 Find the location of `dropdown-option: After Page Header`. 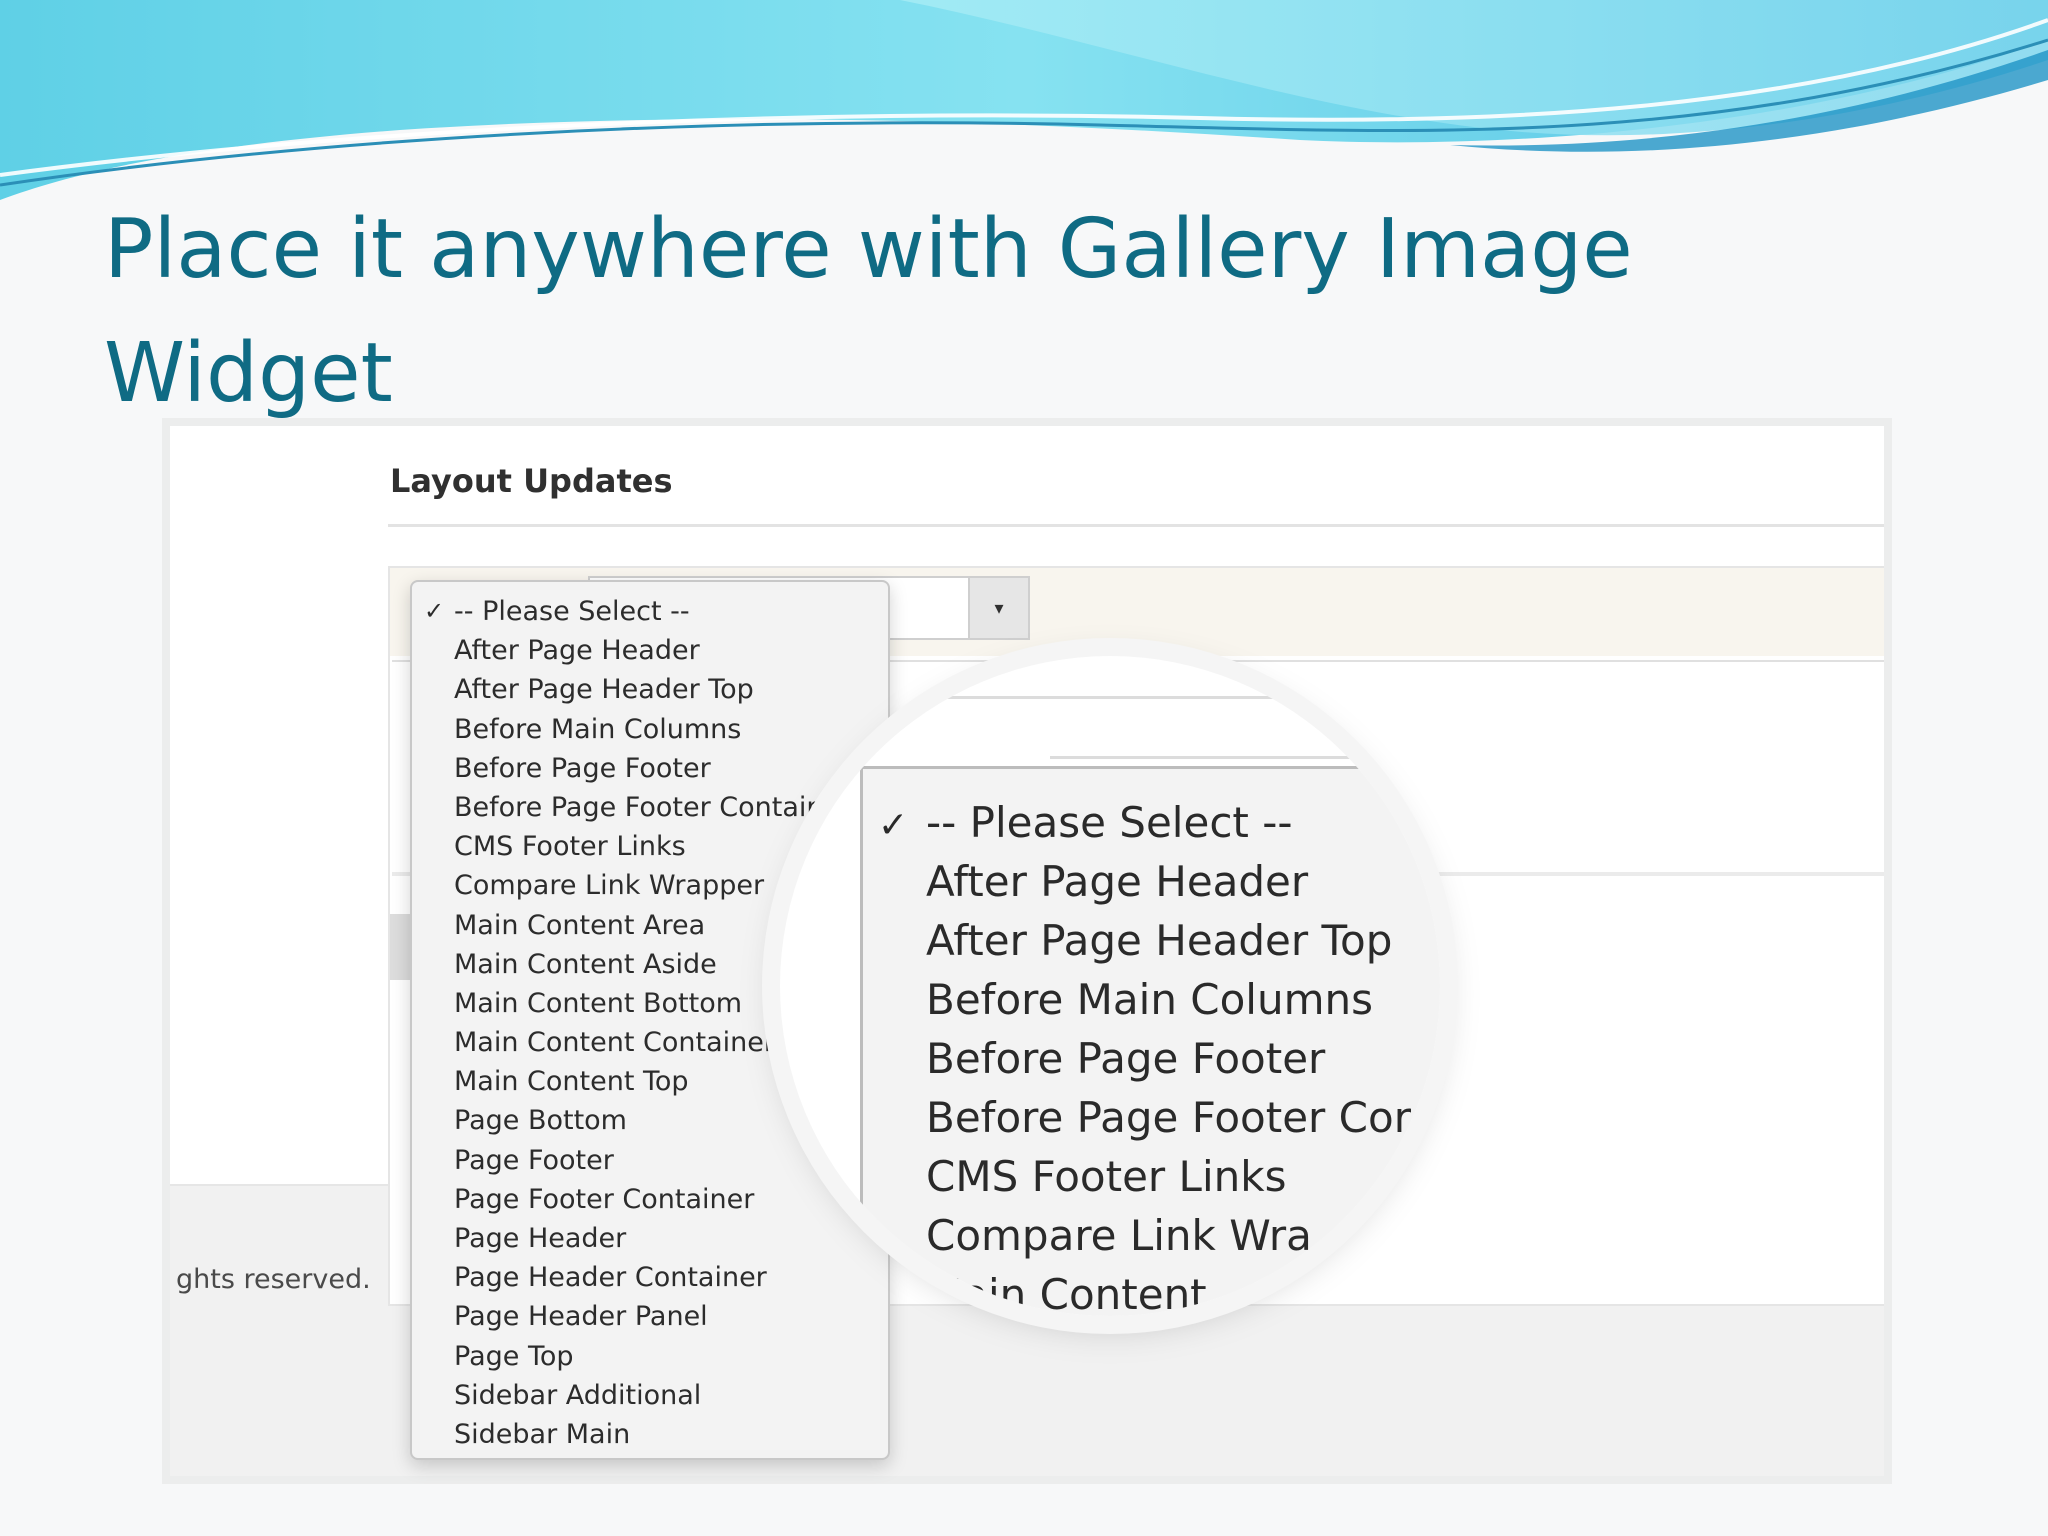

dropdown-option: After Page Header is located at coordinates (650, 650).